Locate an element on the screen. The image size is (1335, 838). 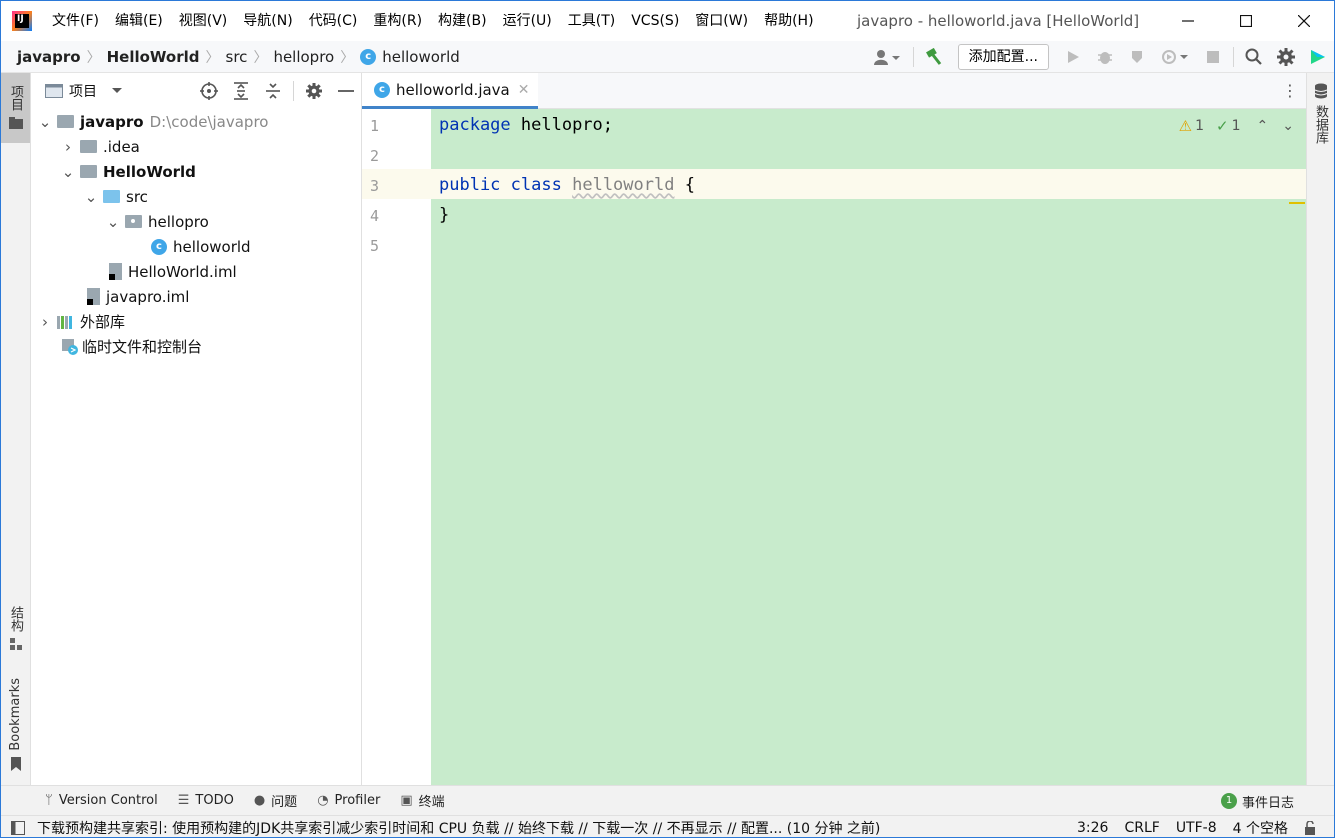
panel-options-button is located at coordinates (314, 91).